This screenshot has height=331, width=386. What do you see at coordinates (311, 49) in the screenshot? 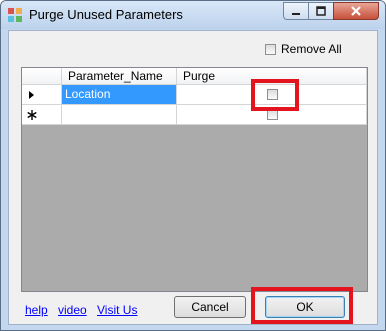
I see `remove-all-label: Remove All` at bounding box center [311, 49].